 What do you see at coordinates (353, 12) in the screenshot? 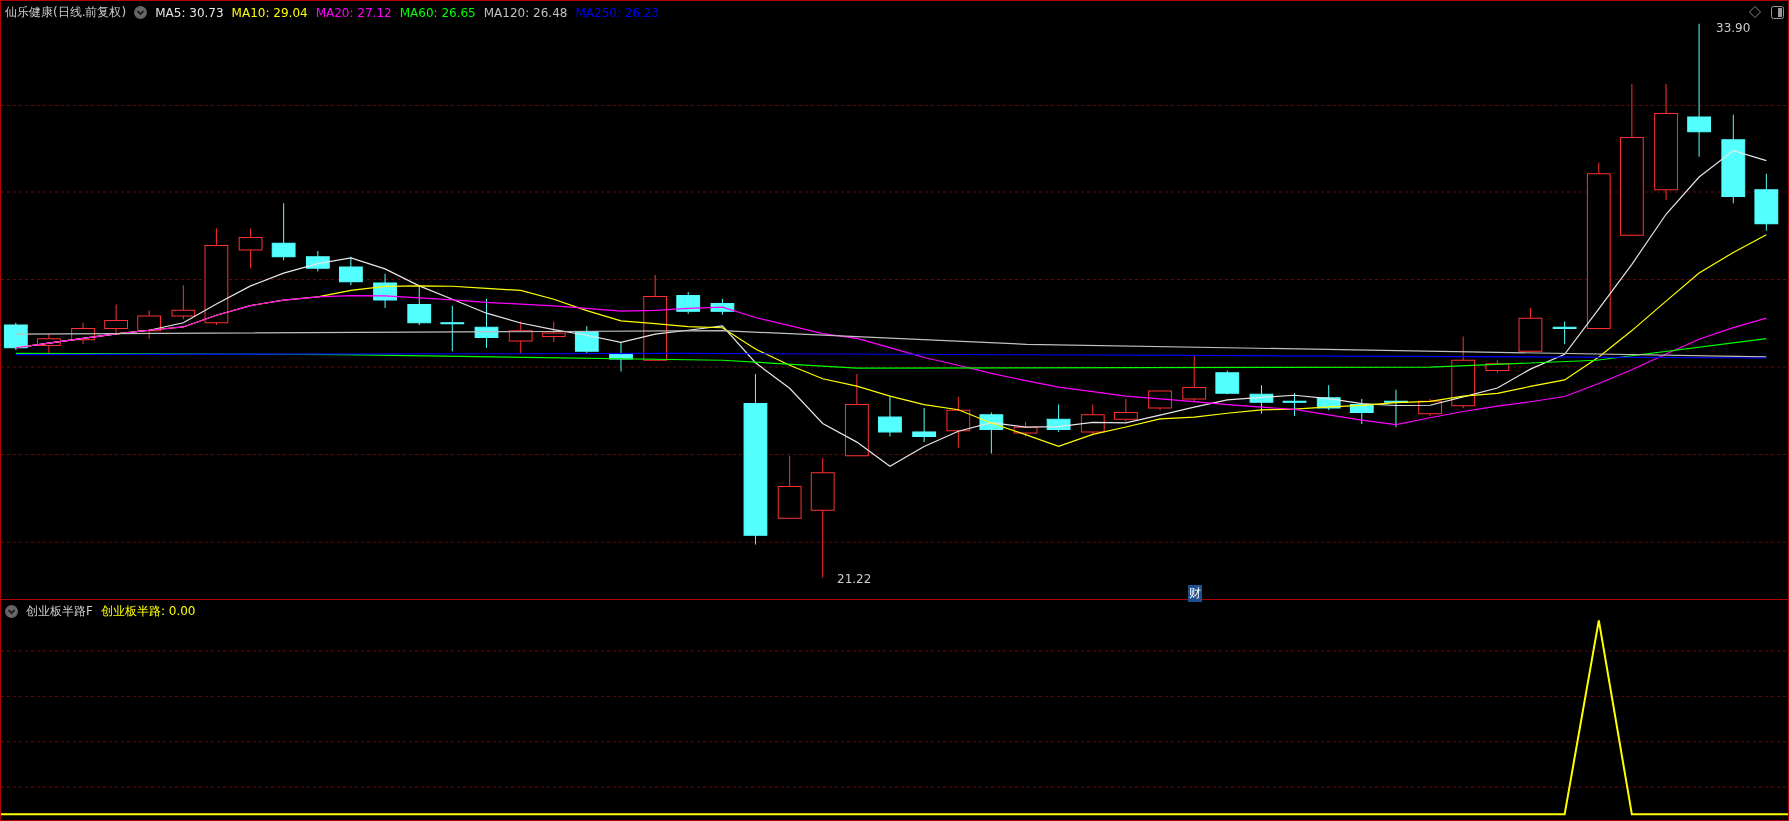
I see `moving-average-label: MA20: 27.12` at bounding box center [353, 12].